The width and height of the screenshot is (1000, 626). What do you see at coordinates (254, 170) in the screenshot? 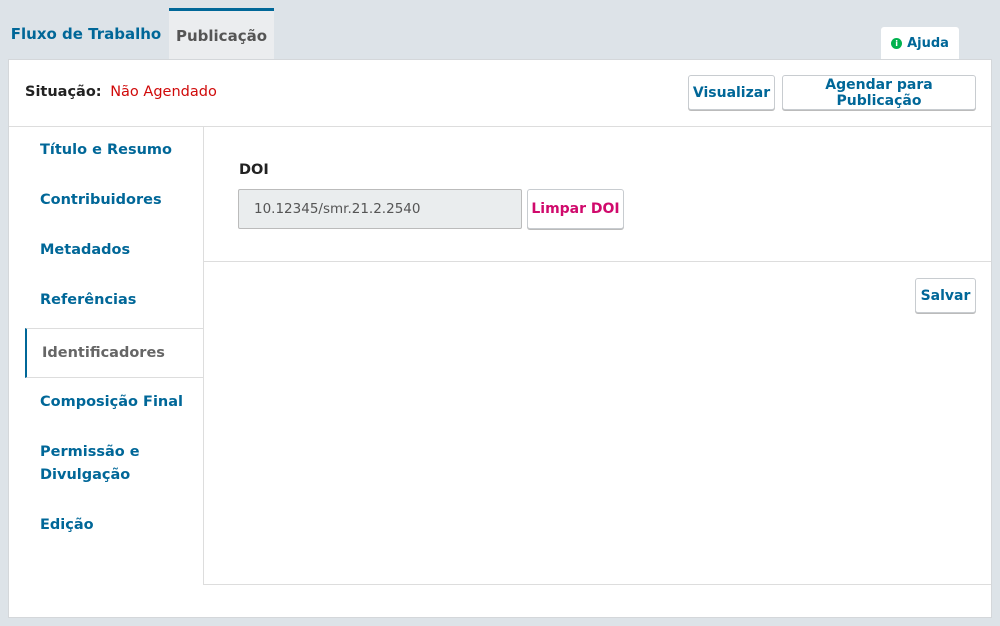
I see `doi-label: DOI` at bounding box center [254, 170].